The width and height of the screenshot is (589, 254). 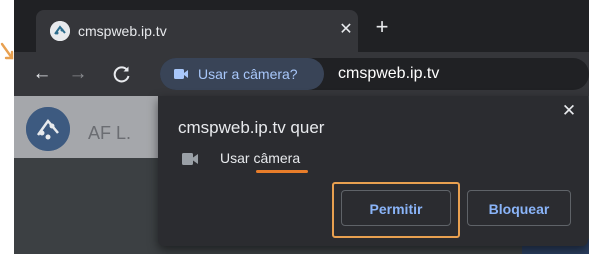 I want to click on camera-chip-label: Usar a câmera?, so click(x=248, y=74).